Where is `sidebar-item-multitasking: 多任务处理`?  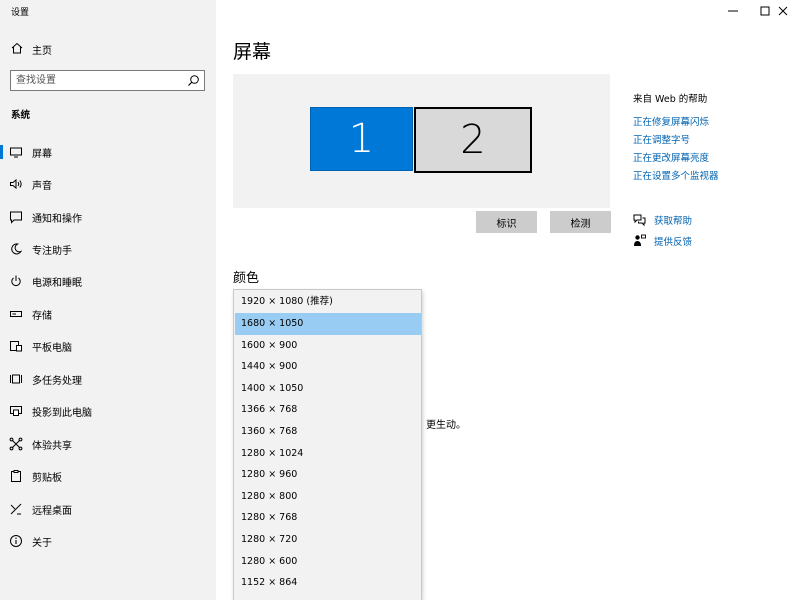
sidebar-item-multitasking: 多任务处理 is located at coordinates (108, 379).